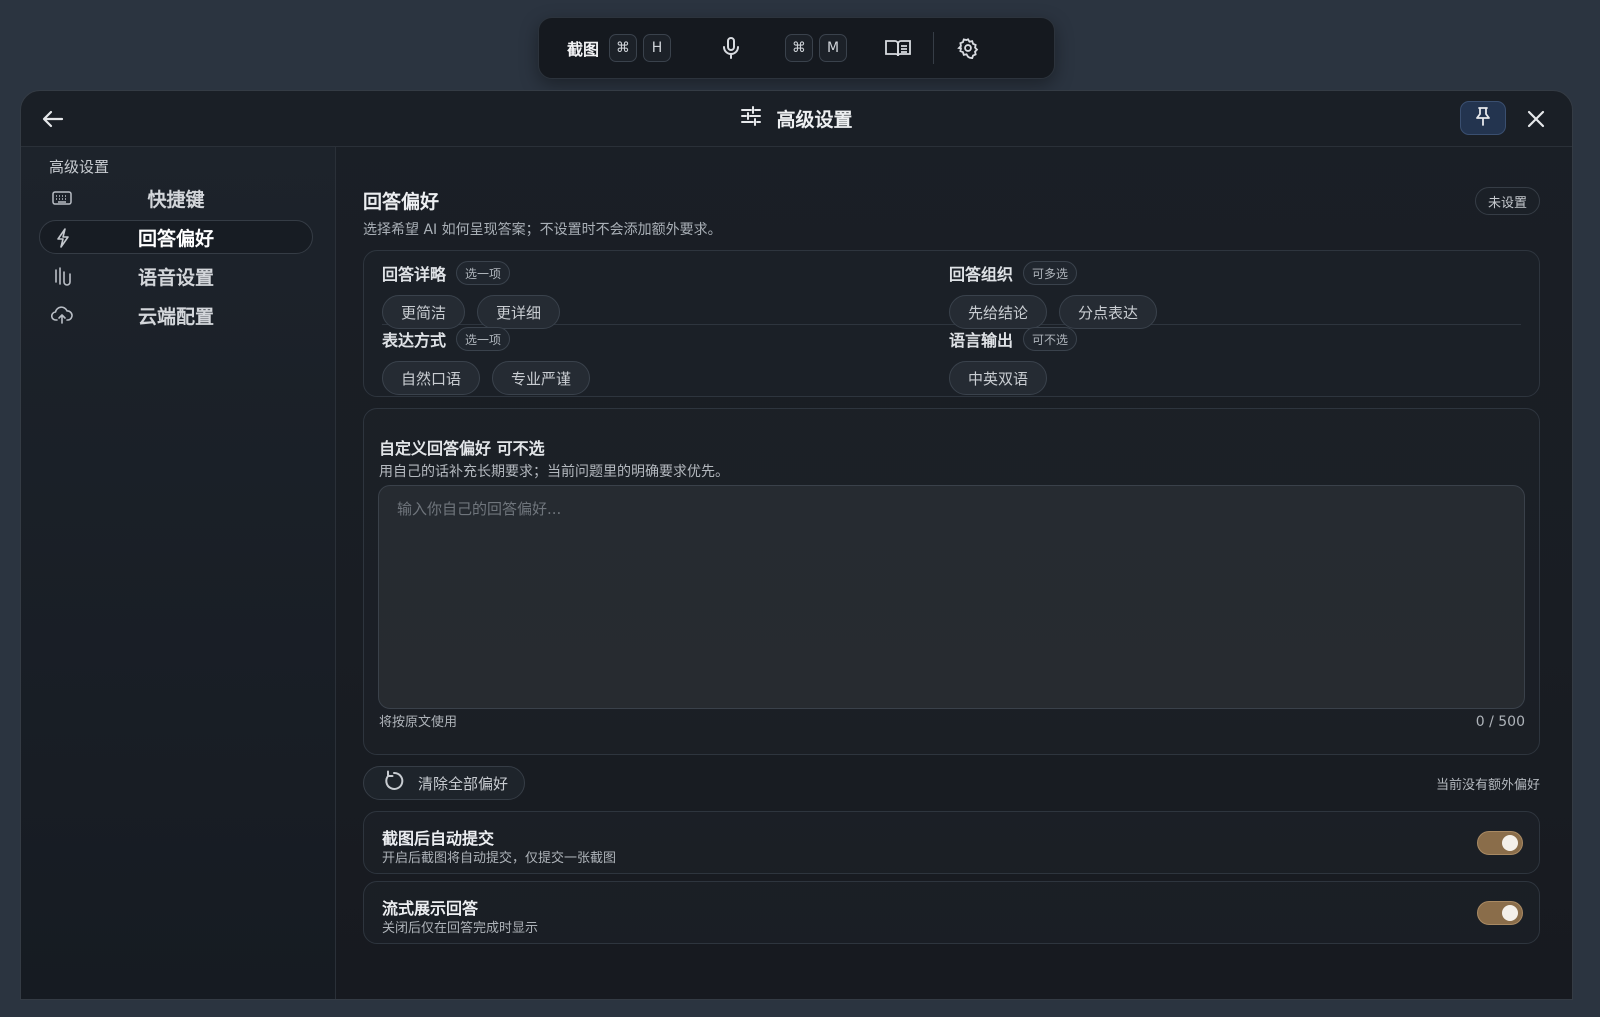 This screenshot has height=1017, width=1600. I want to click on gear-icon, so click(968, 48).